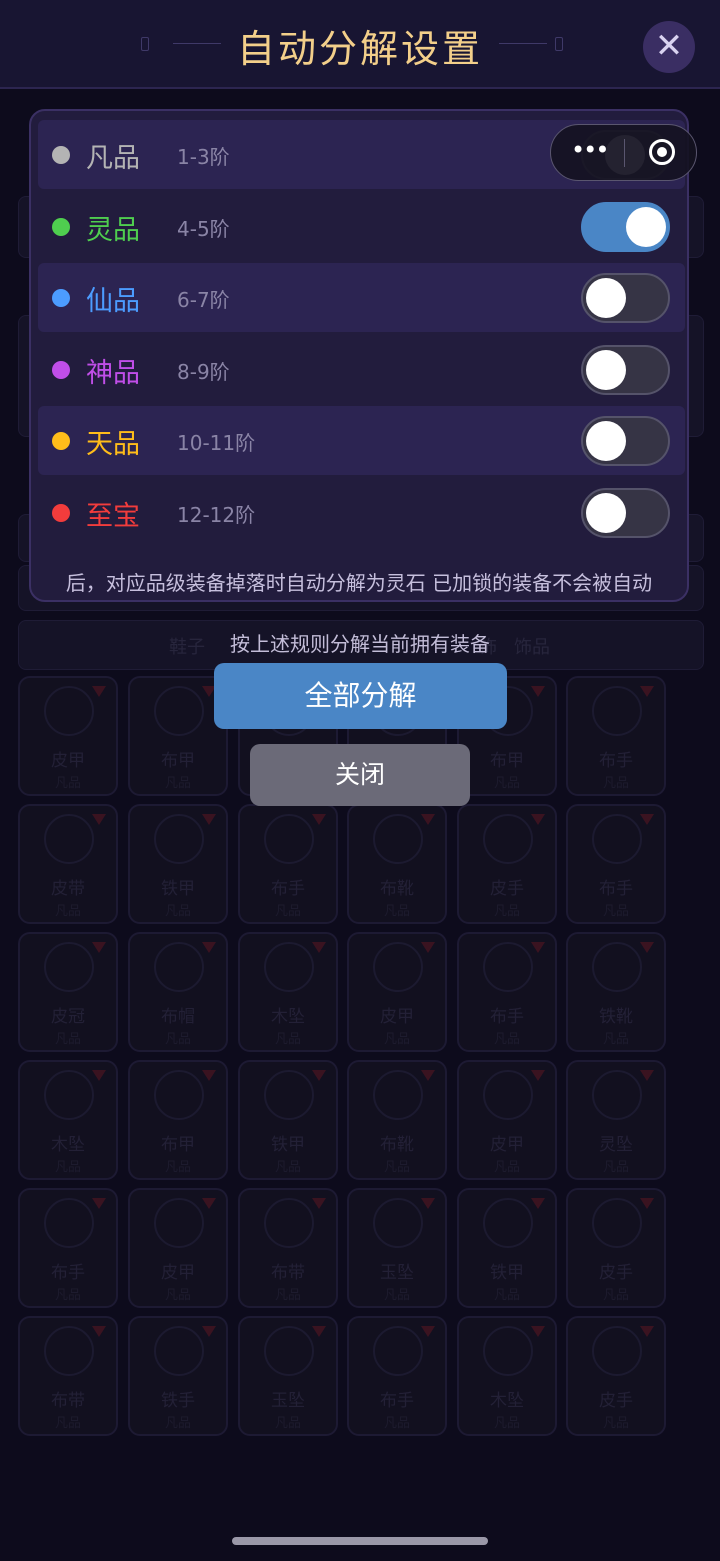  Describe the element at coordinates (559, 44) in the screenshot. I see `right-diamond-ornament` at that location.